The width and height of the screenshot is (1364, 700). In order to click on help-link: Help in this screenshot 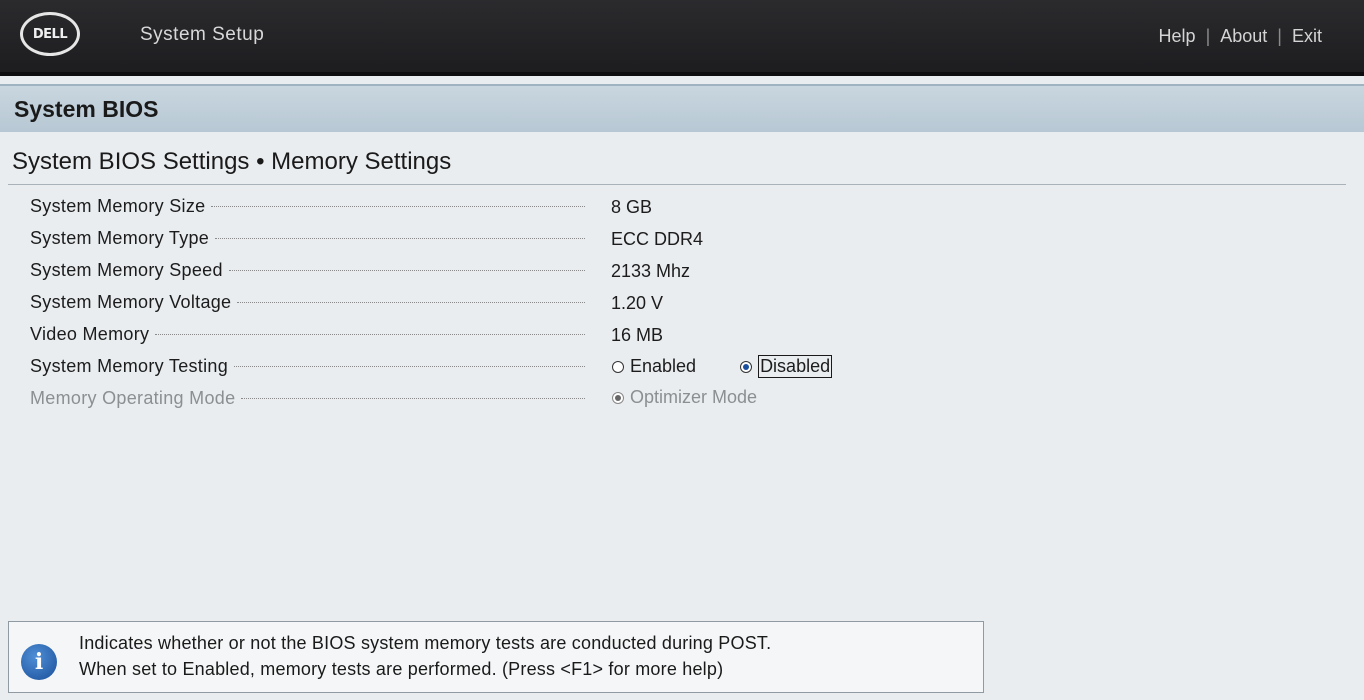, I will do `click(1177, 36)`.